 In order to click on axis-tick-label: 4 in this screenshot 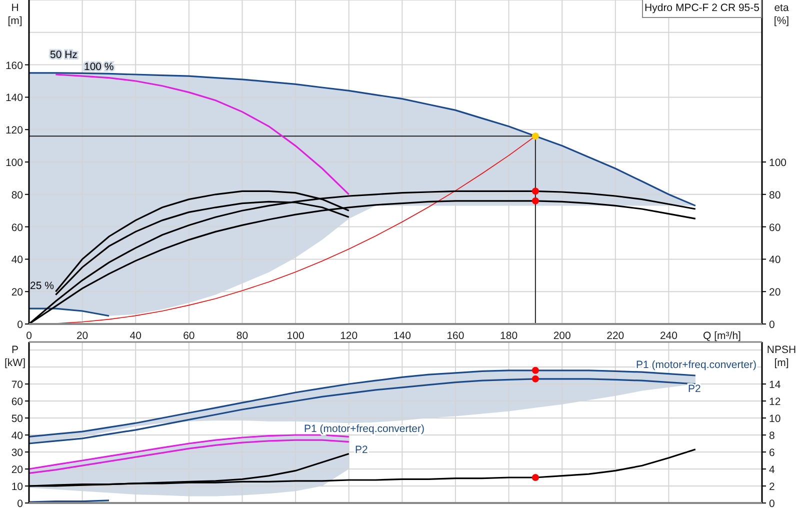, I will do `click(772, 470)`.